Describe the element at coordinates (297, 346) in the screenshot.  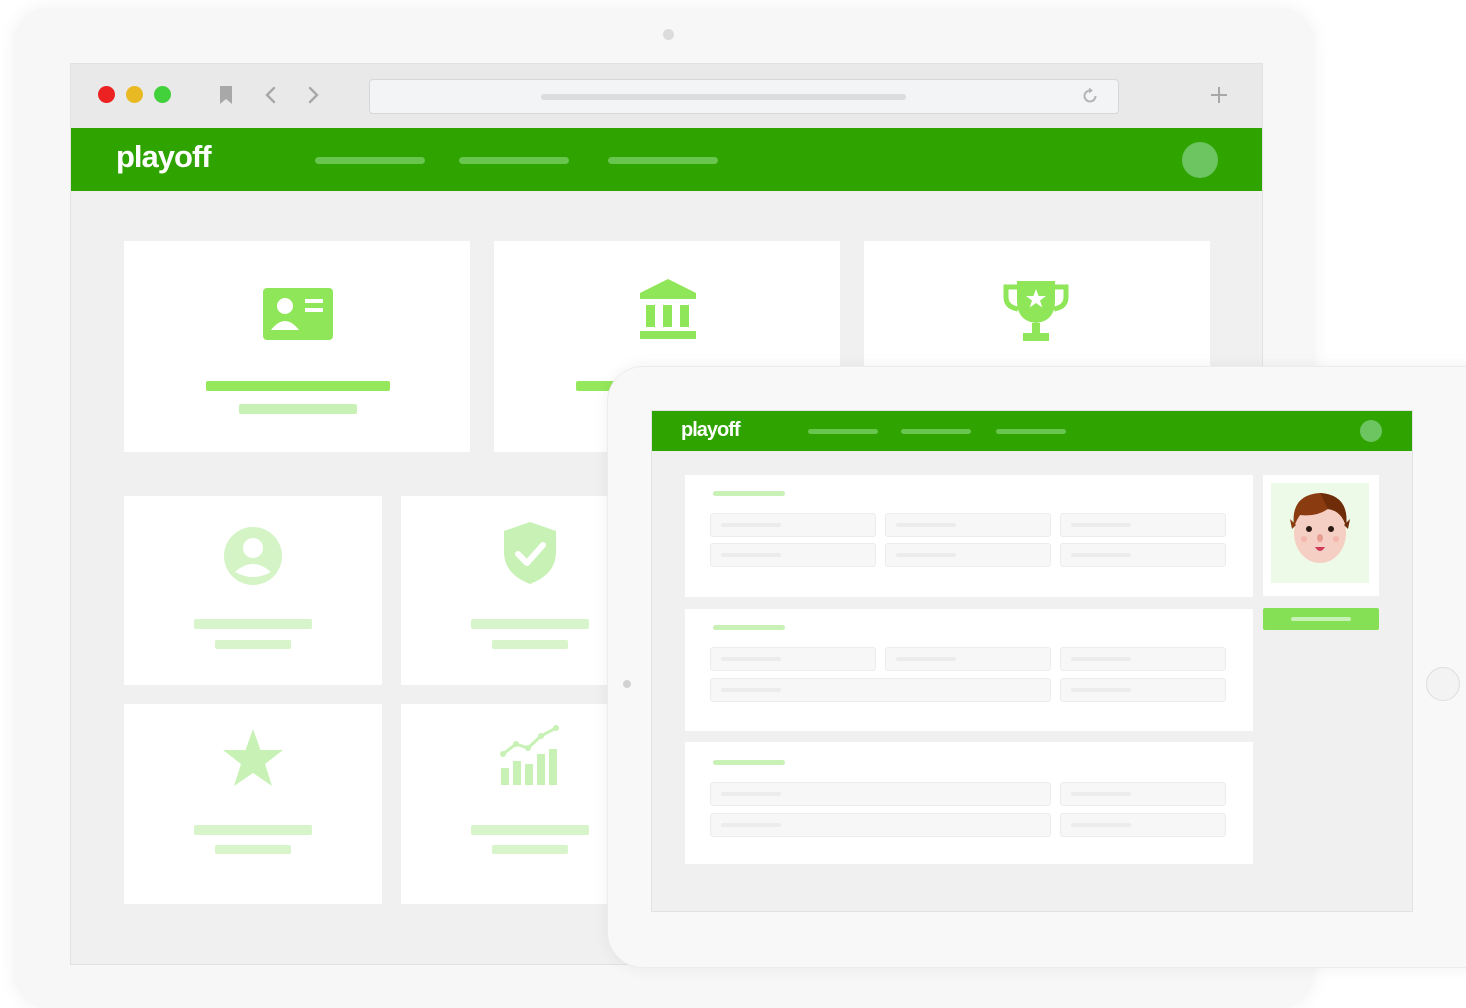
I see `tile-id-card` at that location.